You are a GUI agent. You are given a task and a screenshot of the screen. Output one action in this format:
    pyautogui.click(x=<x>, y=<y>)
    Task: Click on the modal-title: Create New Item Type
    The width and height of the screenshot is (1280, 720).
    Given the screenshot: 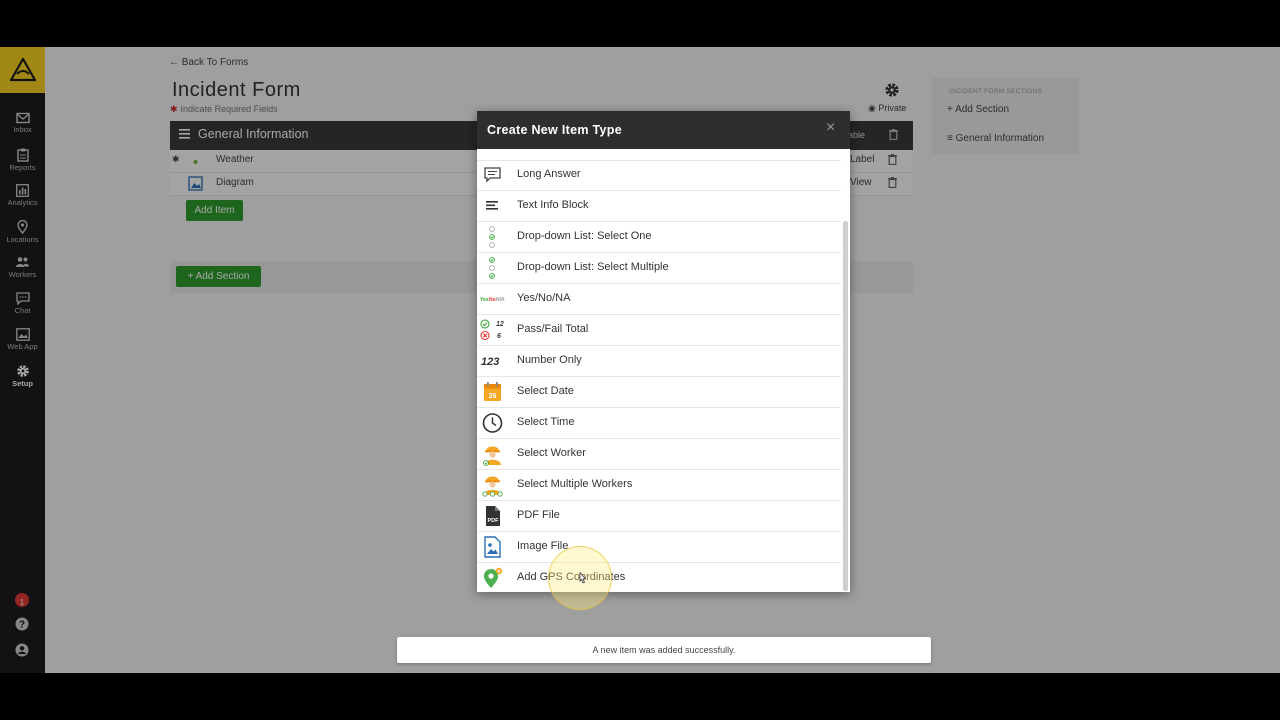 What is the action you would take?
    pyautogui.click(x=554, y=130)
    